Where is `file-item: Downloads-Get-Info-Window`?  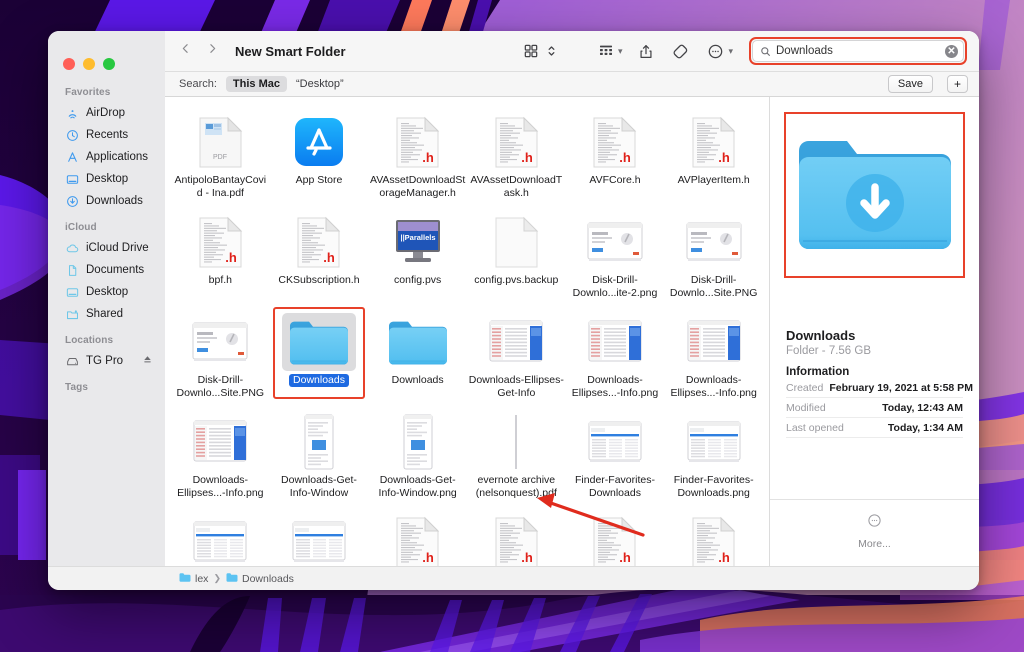 file-item: Downloads-Get-Info-Window is located at coordinates (319, 457).